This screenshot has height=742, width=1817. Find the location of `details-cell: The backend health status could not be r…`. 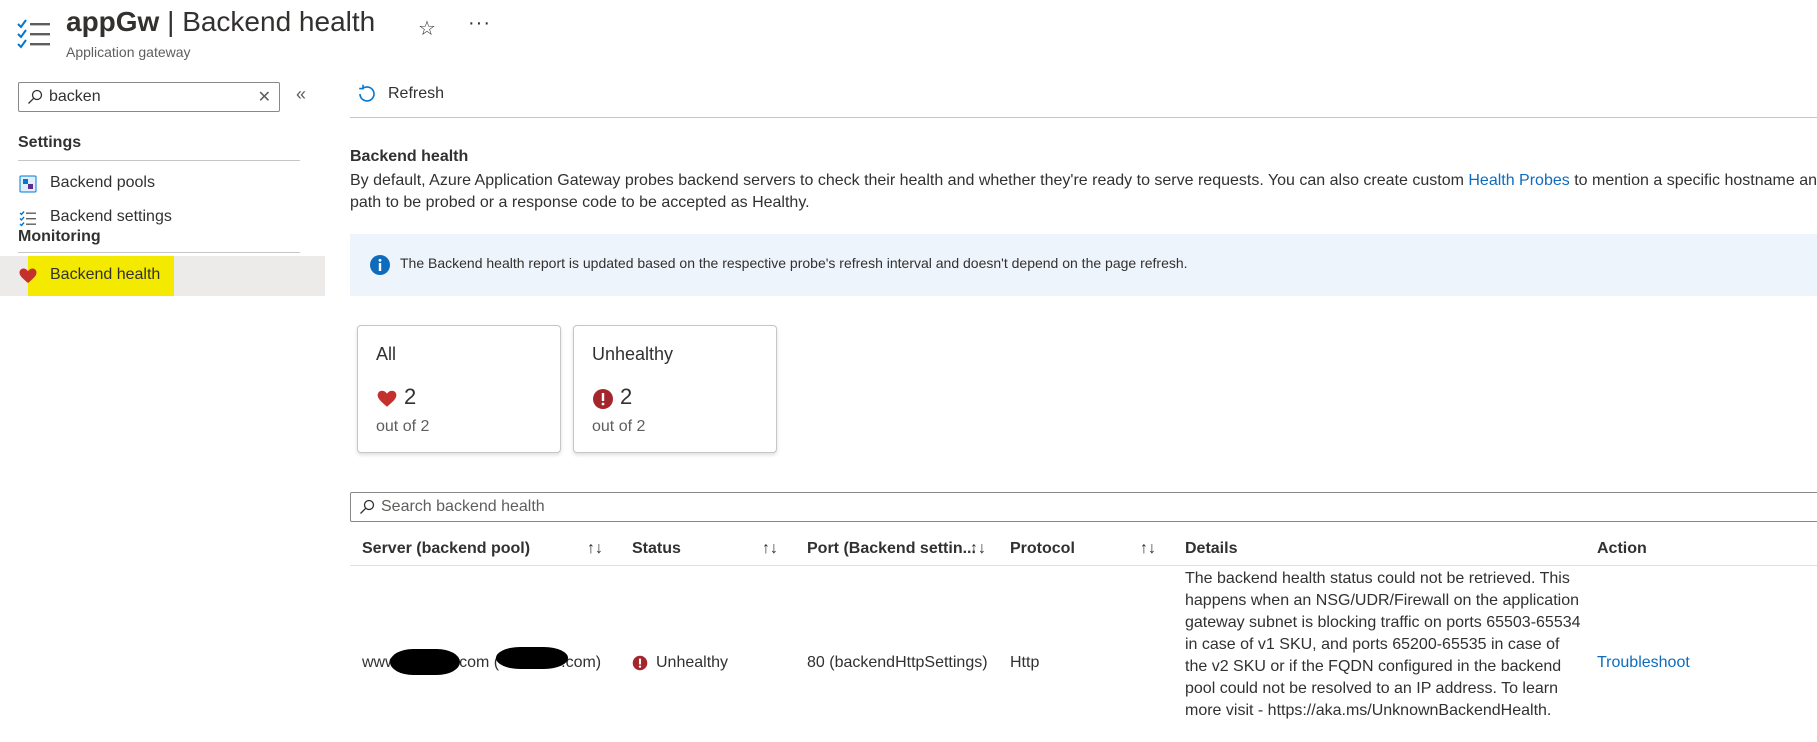

details-cell: The backend health status could not be r… is located at coordinates (1383, 644).